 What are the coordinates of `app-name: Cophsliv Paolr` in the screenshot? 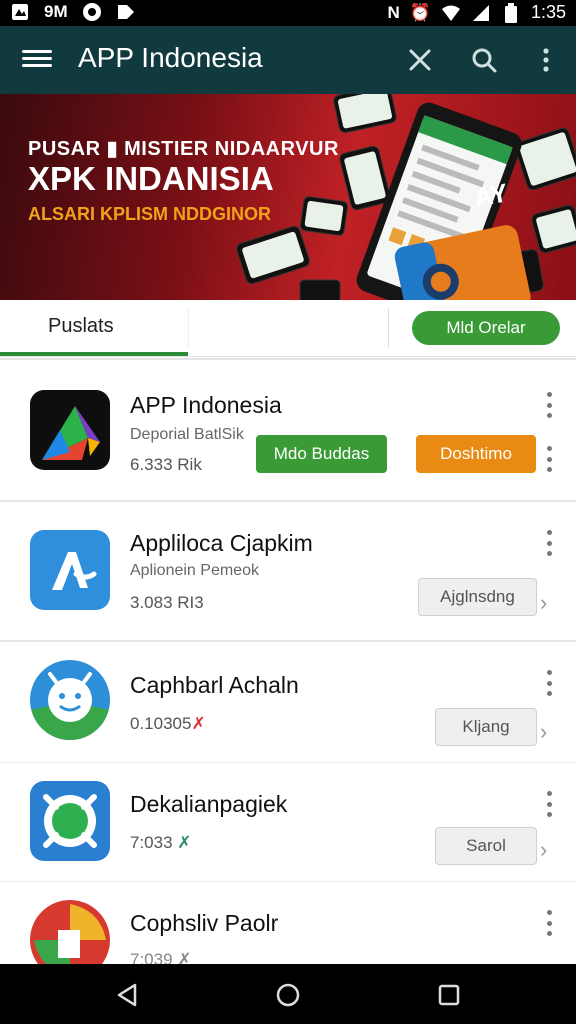 It's located at (204, 923).